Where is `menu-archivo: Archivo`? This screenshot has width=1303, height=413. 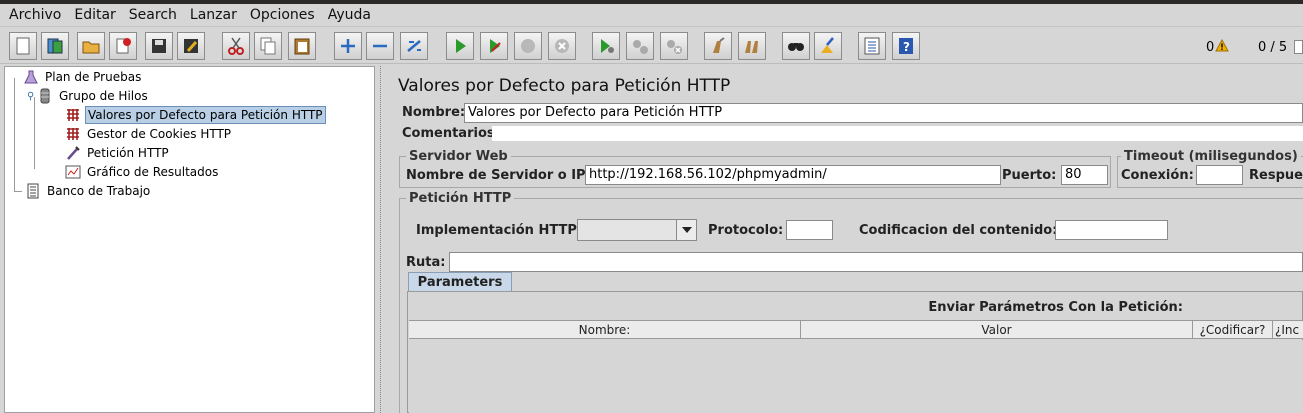 menu-archivo: Archivo is located at coordinates (35, 15).